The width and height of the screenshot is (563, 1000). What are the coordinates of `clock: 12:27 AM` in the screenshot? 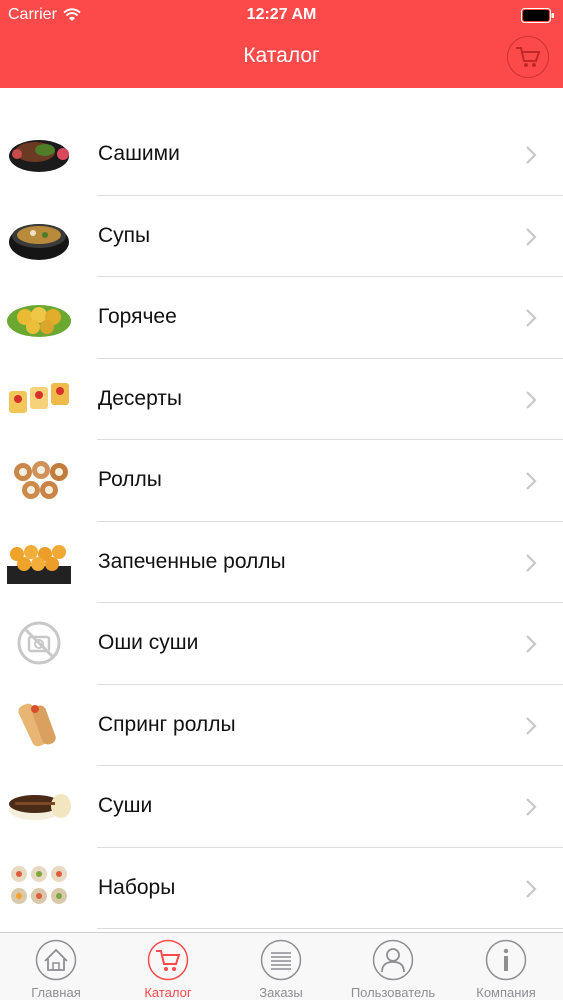 It's located at (281, 14).